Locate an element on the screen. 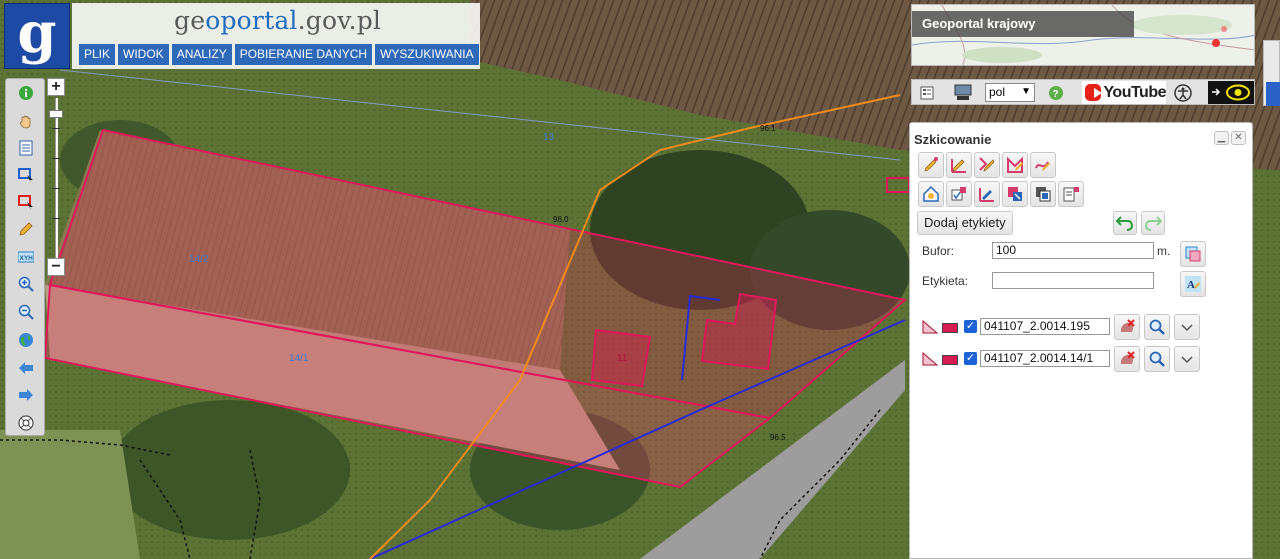 The height and width of the screenshot is (559, 1280). youtube-play-icon is located at coordinates (1094, 92).